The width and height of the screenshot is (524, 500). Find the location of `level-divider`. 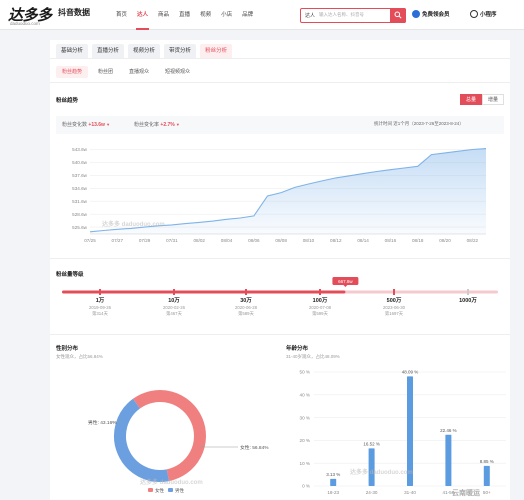

level-divider is located at coordinates (280, 334).